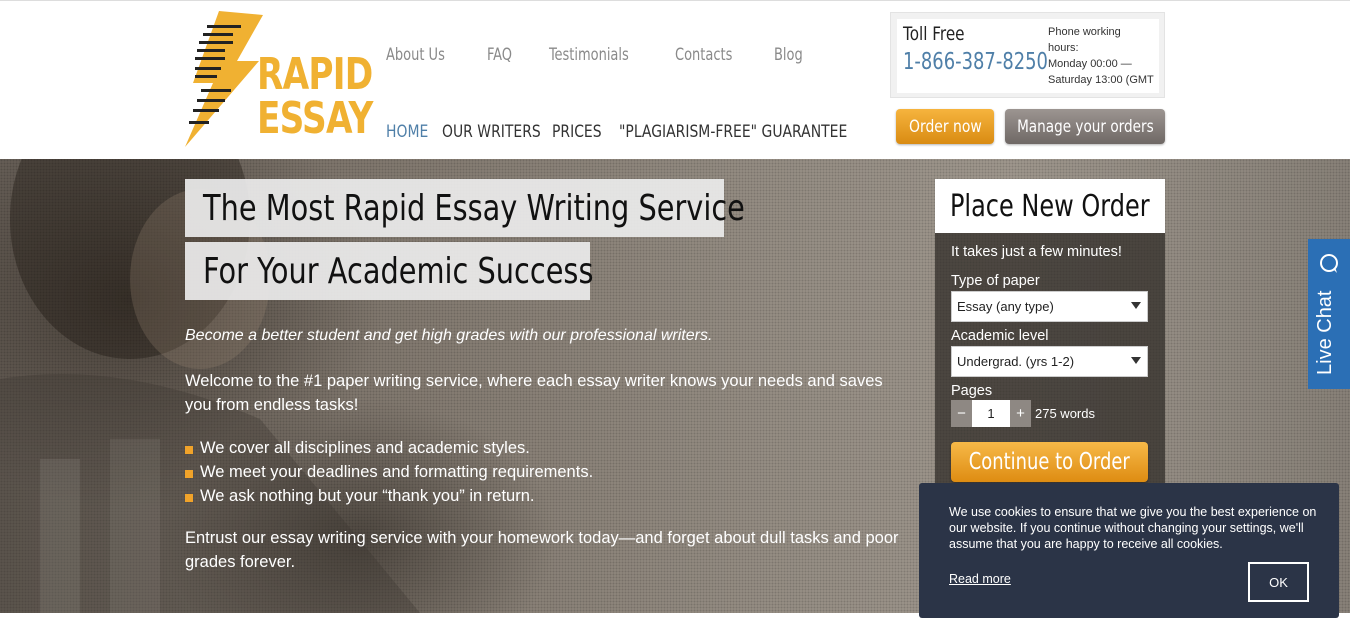  What do you see at coordinates (1278, 582) in the screenshot?
I see `cookie-ok-button: OK` at bounding box center [1278, 582].